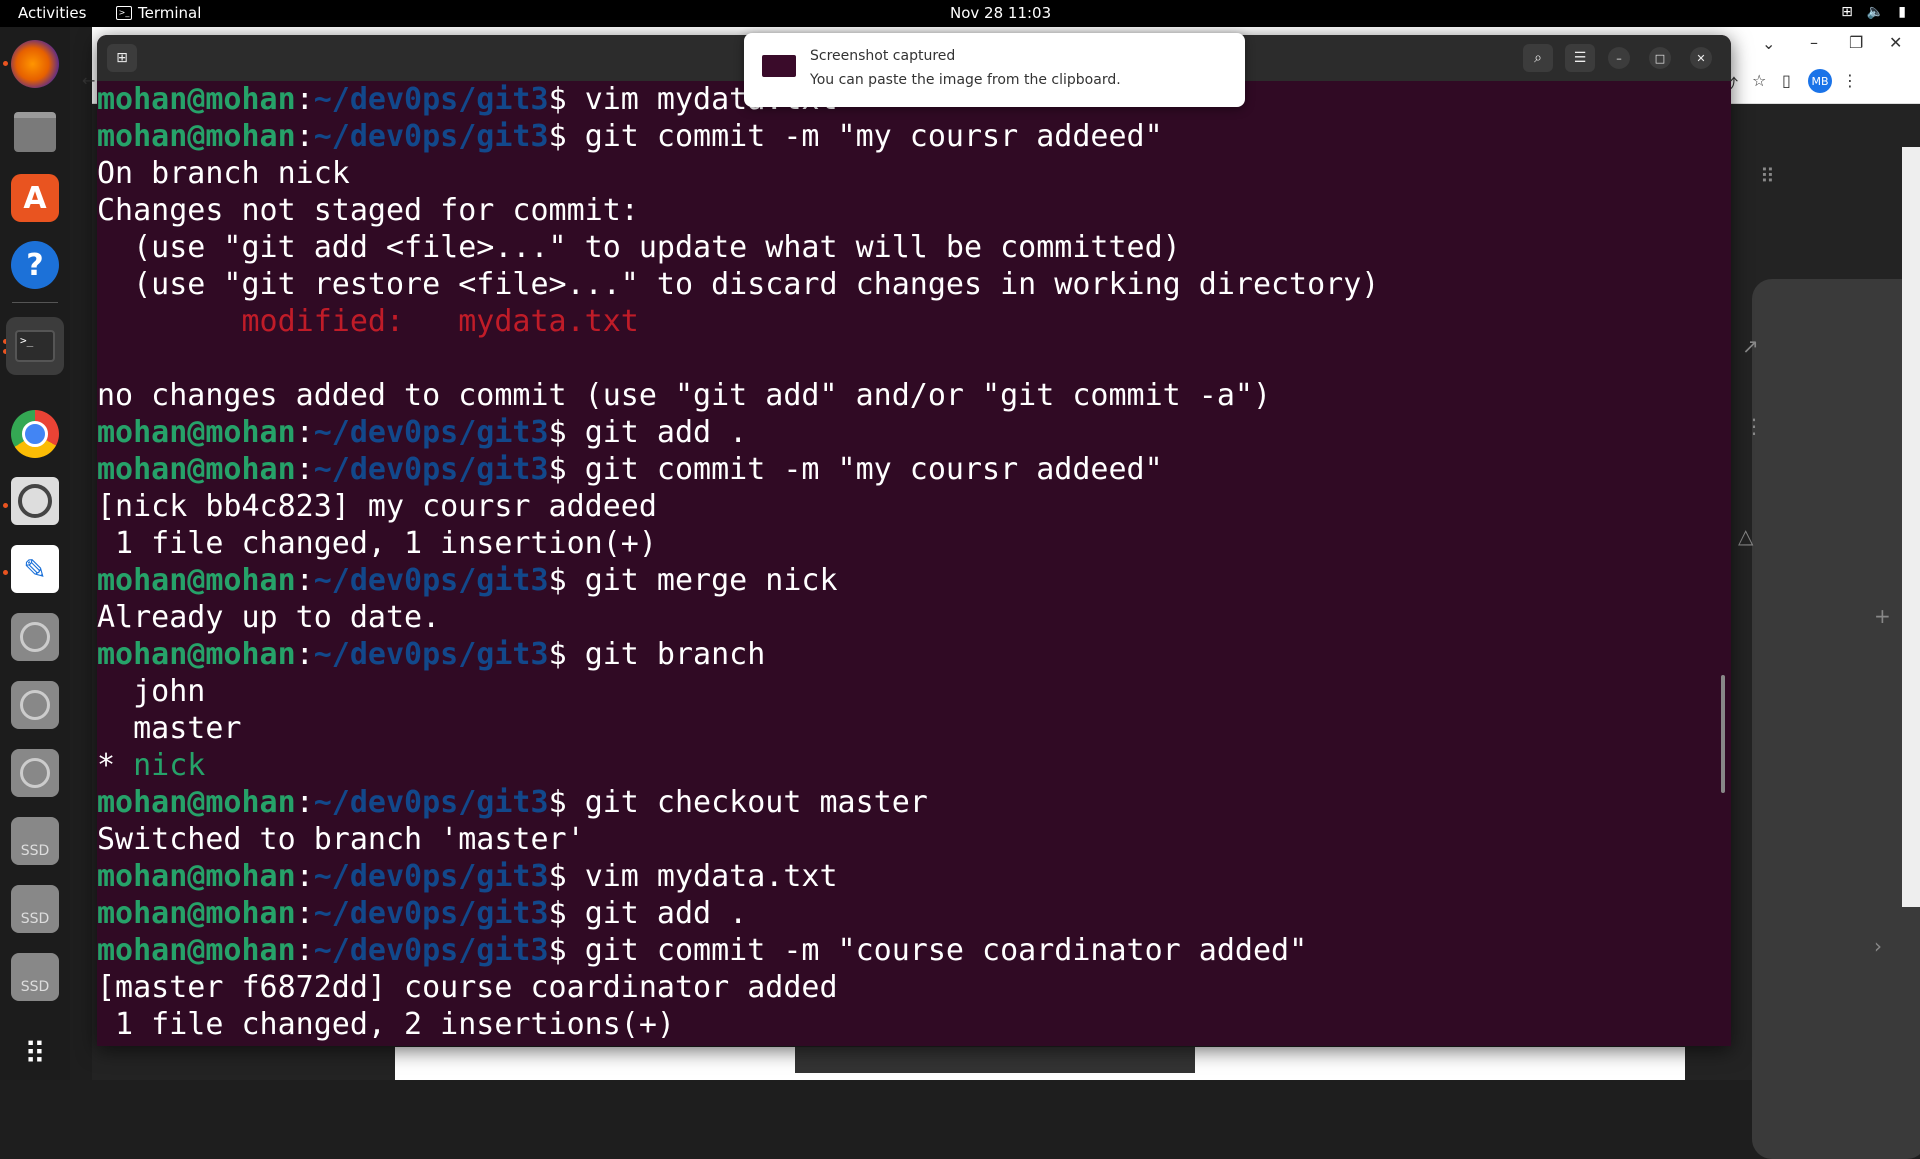 This screenshot has width=1920, height=1159. Describe the element at coordinates (907, 654) in the screenshot. I see `terminal-prompt-line: mohan@mohan:~/dev0ps/git3$ git branch` at that location.